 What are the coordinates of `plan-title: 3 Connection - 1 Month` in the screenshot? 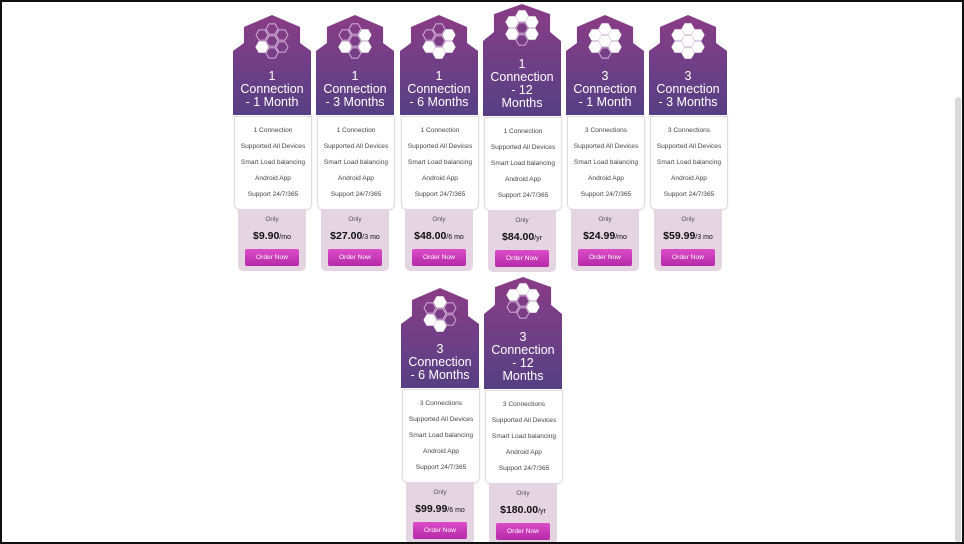 It's located at (605, 89).